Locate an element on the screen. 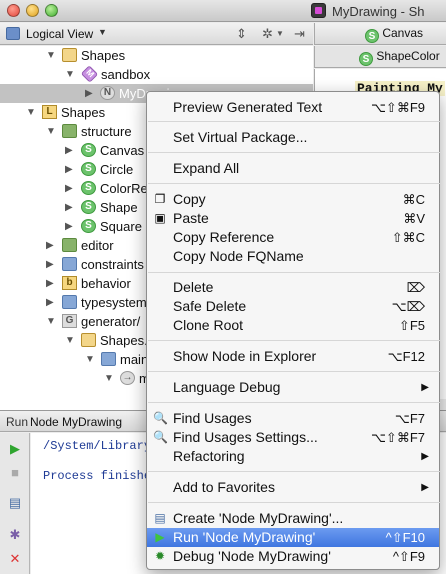 Image resolution: width=446 pixels, height=574 pixels. menu-item-language-debug: Language Debug ▶ is located at coordinates (293, 387).